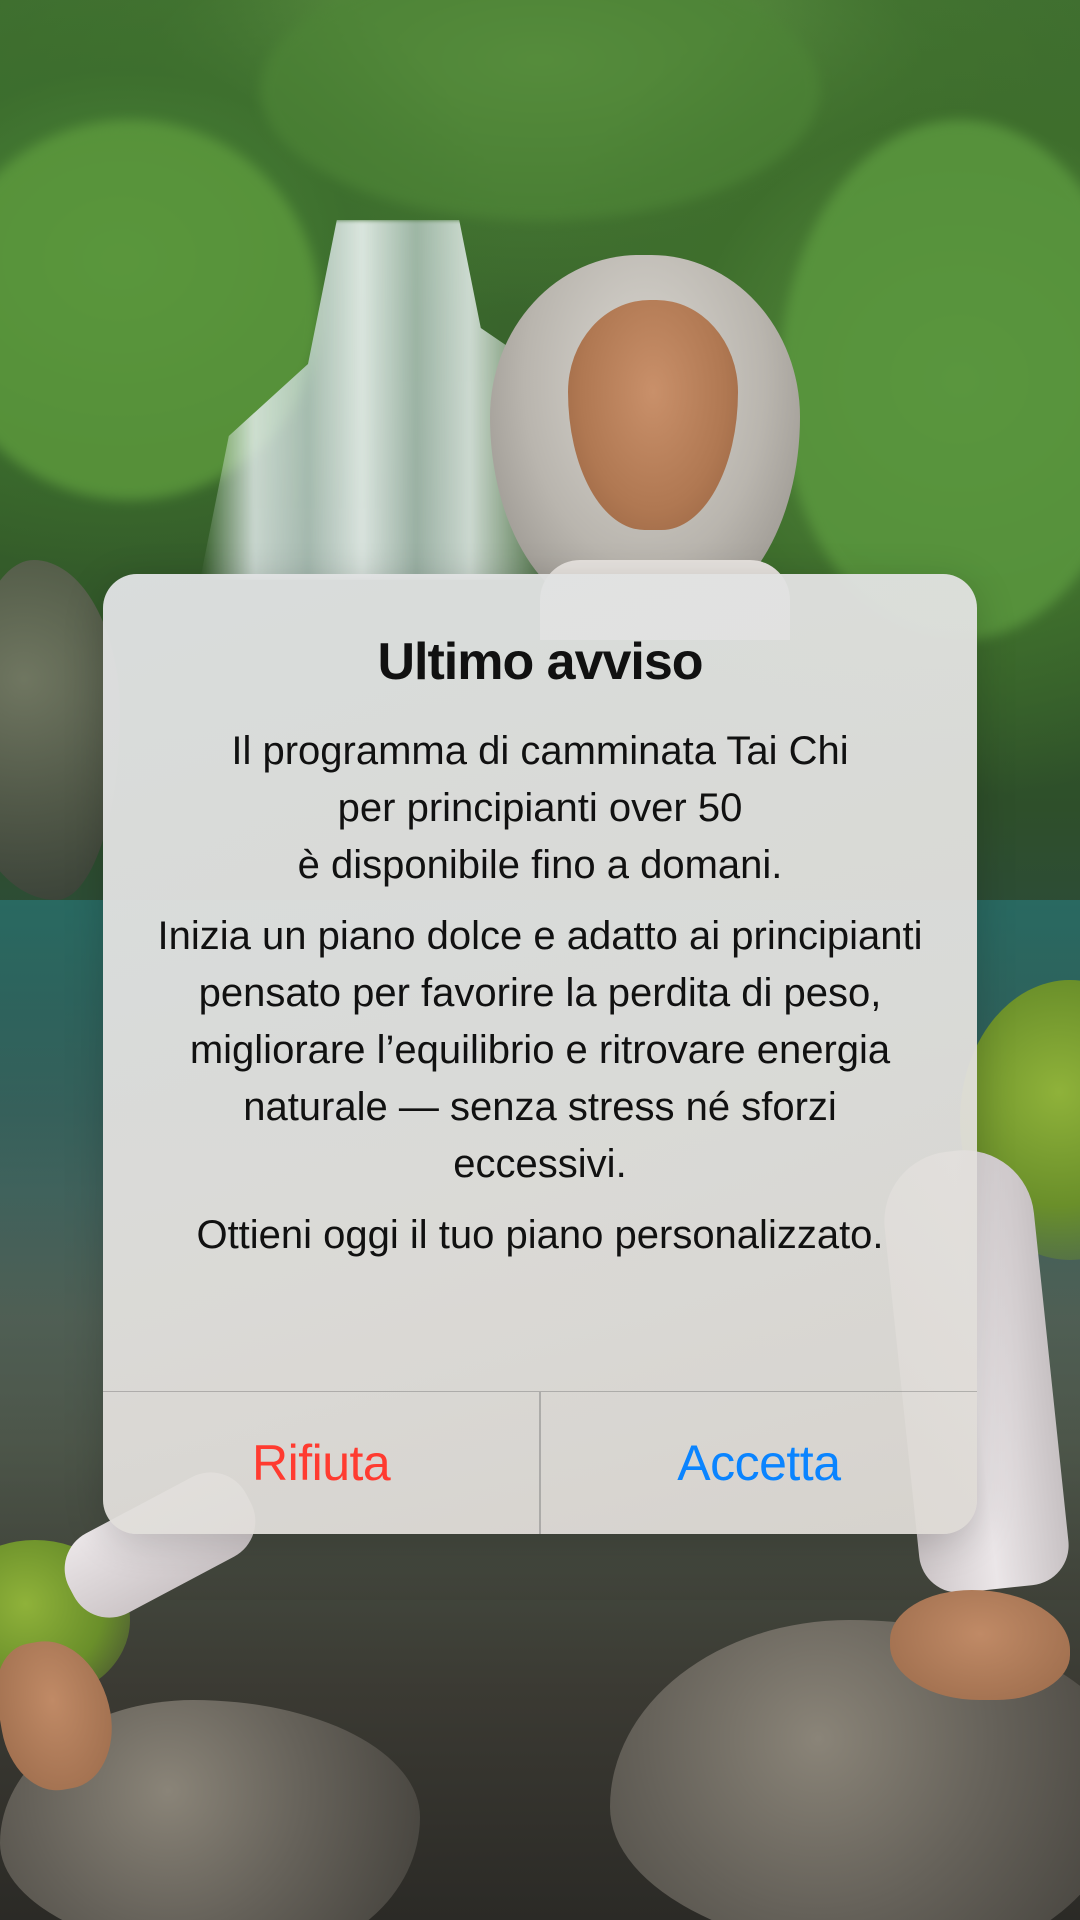 This screenshot has height=1920, width=1080. I want to click on woman-foot, so click(980, 1645).